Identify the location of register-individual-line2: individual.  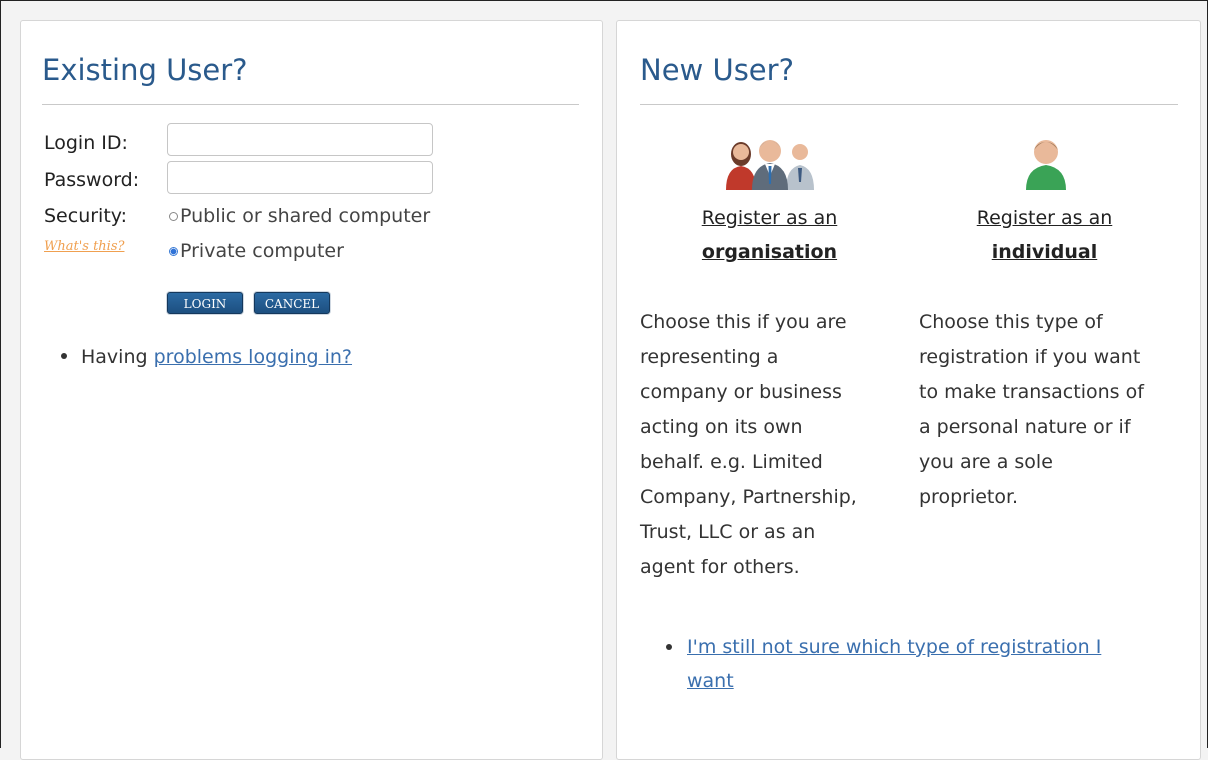
(1044, 252).